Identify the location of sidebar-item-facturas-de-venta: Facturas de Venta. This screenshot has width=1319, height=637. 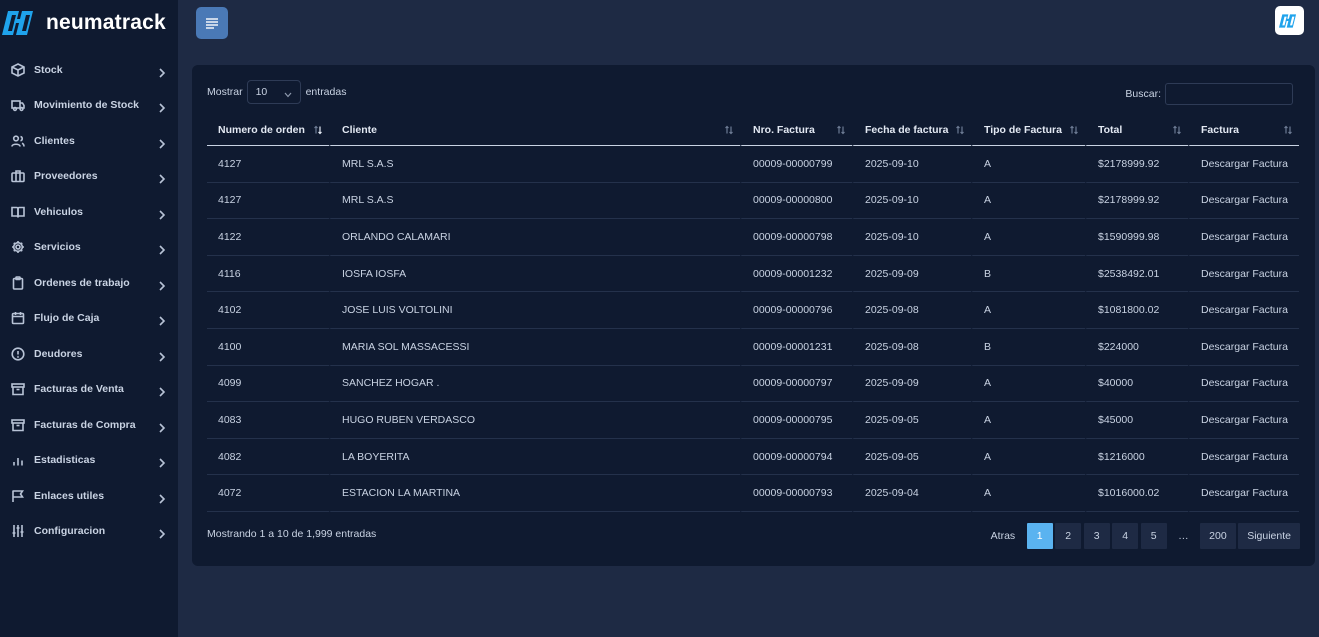
(89, 390).